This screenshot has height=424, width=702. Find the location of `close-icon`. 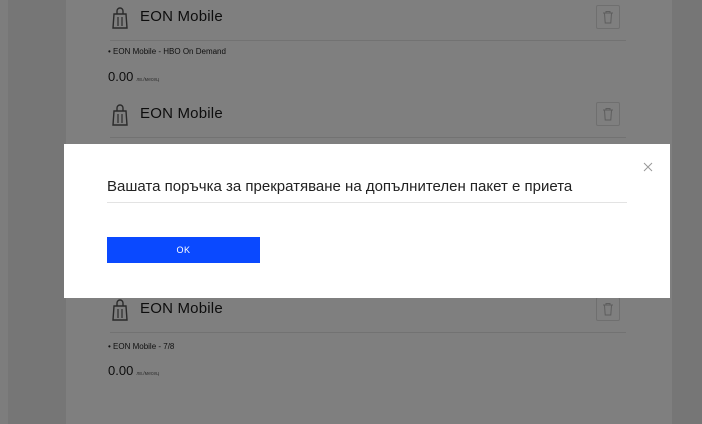

close-icon is located at coordinates (648, 167).